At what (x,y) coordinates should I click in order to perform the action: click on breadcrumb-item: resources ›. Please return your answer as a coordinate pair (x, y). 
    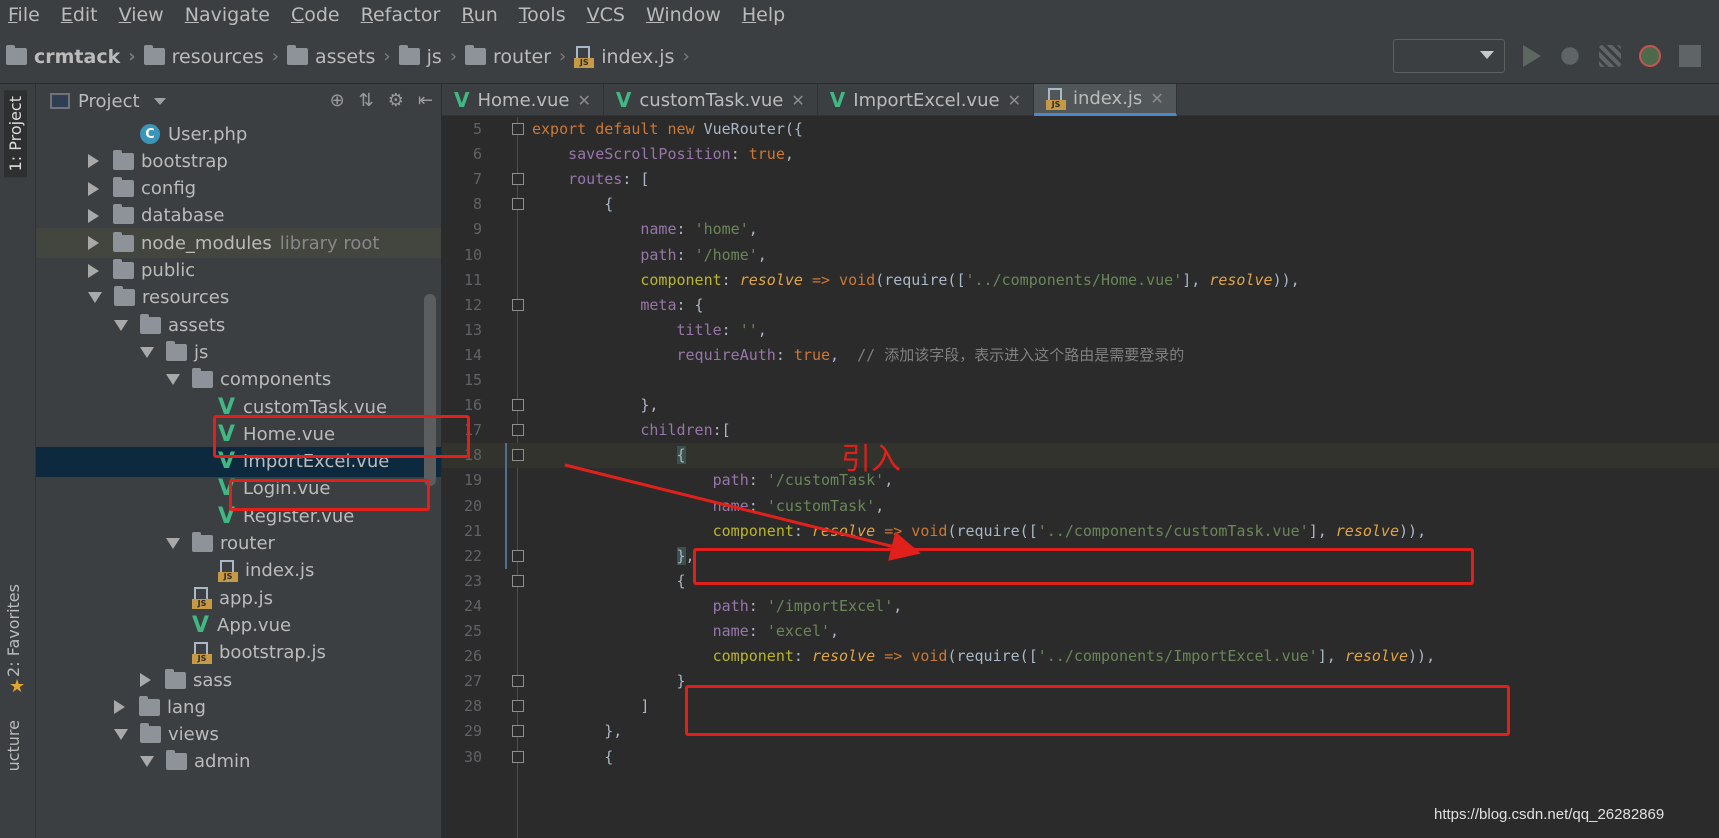
    Looking at the image, I should click on (211, 56).